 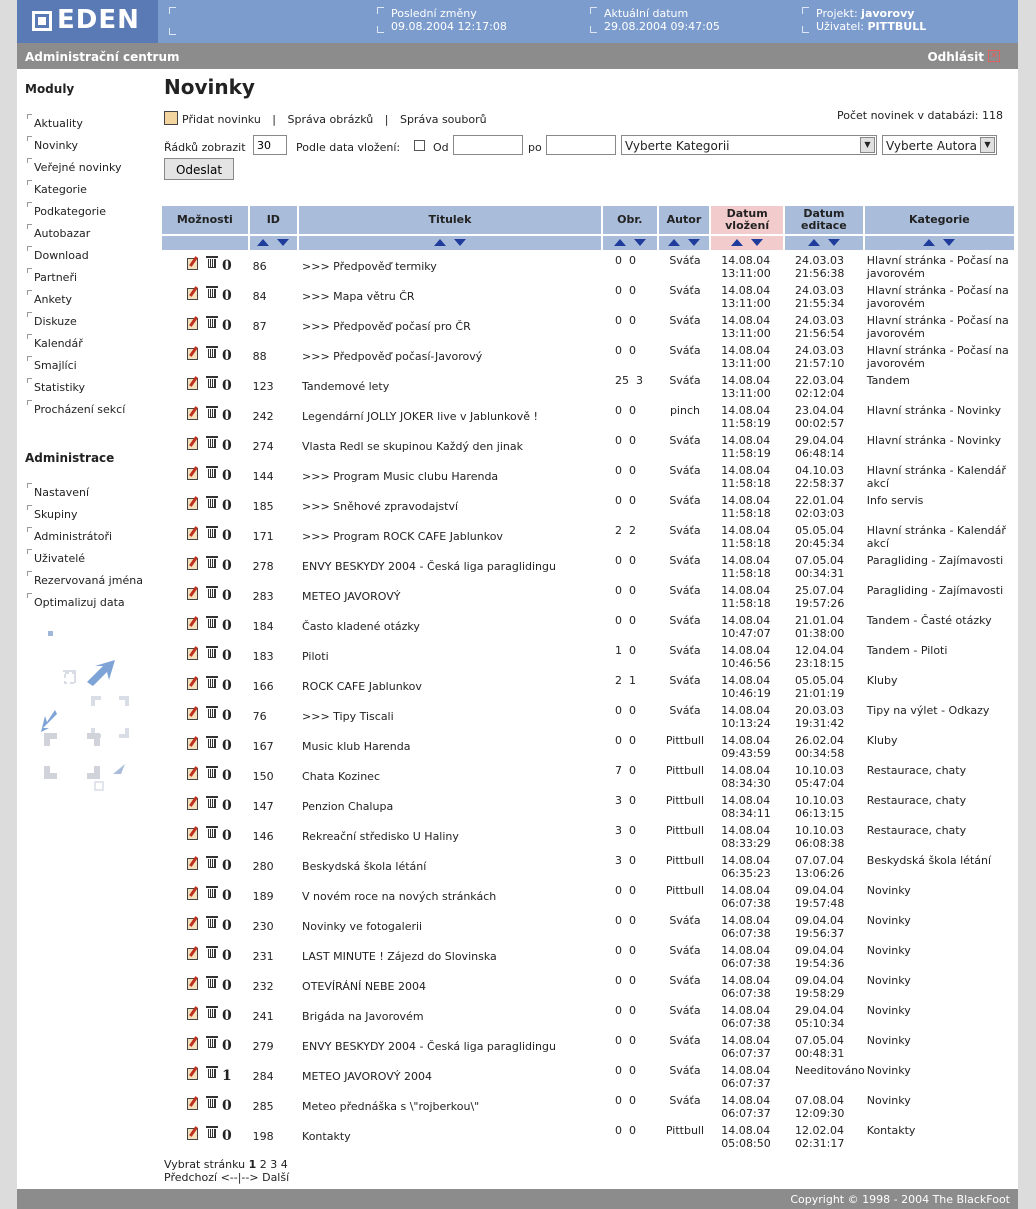 What do you see at coordinates (51, 276) in the screenshot?
I see `sidebar-item-partneri: Partneři` at bounding box center [51, 276].